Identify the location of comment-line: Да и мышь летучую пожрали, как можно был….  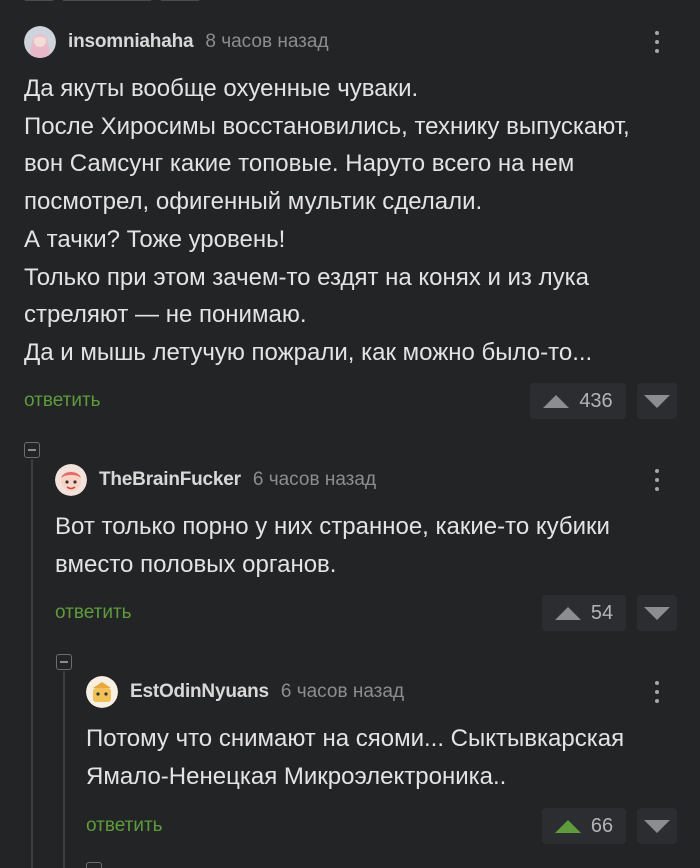
(308, 352).